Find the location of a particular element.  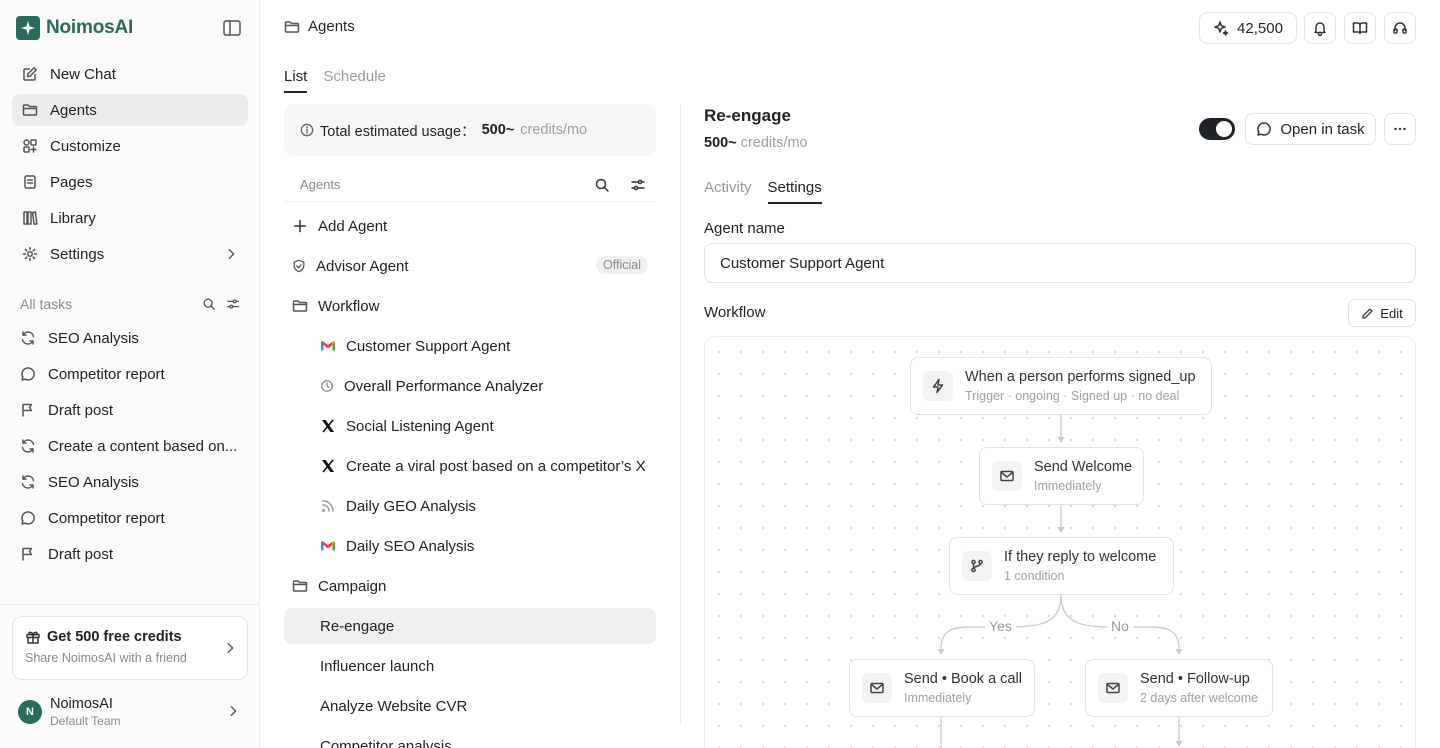

support-button is located at coordinates (1400, 28).